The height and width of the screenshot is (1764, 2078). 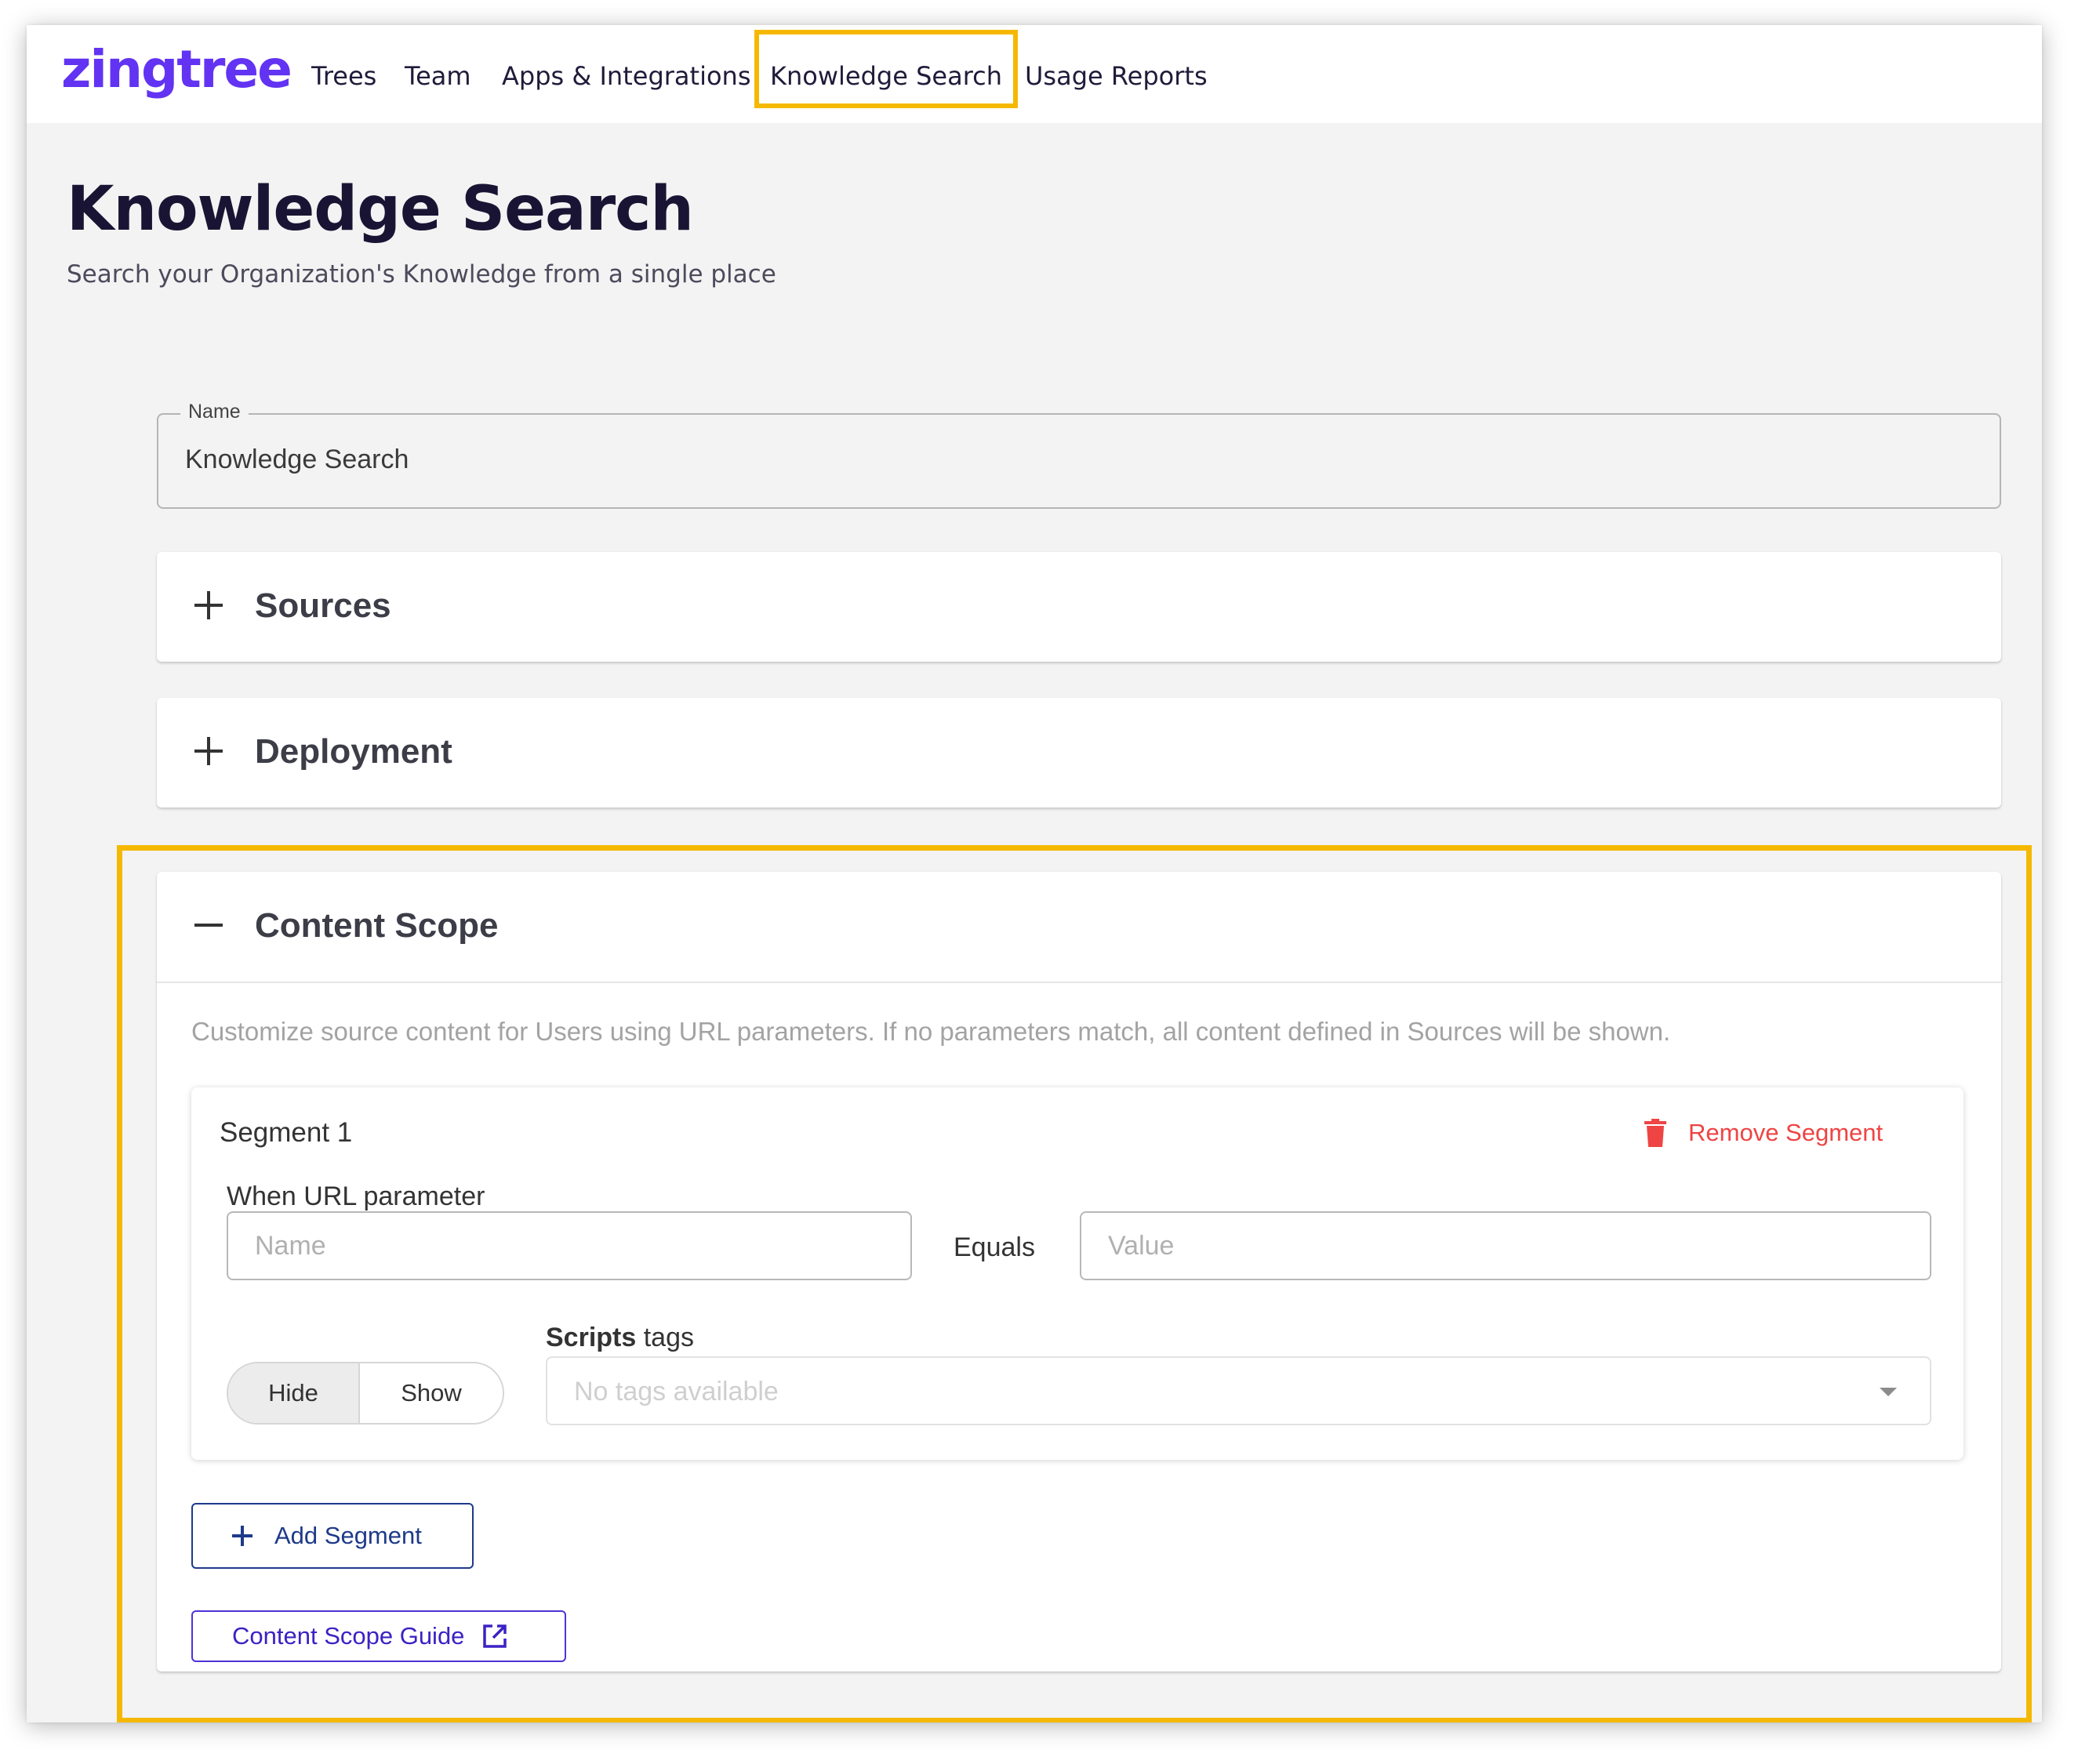 I want to click on sources-panel: Sources, so click(x=1079, y=607).